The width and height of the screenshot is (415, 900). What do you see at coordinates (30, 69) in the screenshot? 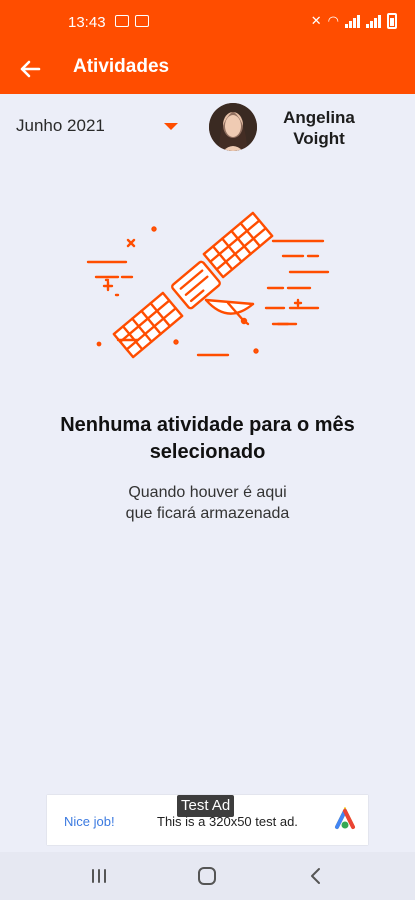
I see `arrow-left-icon` at bounding box center [30, 69].